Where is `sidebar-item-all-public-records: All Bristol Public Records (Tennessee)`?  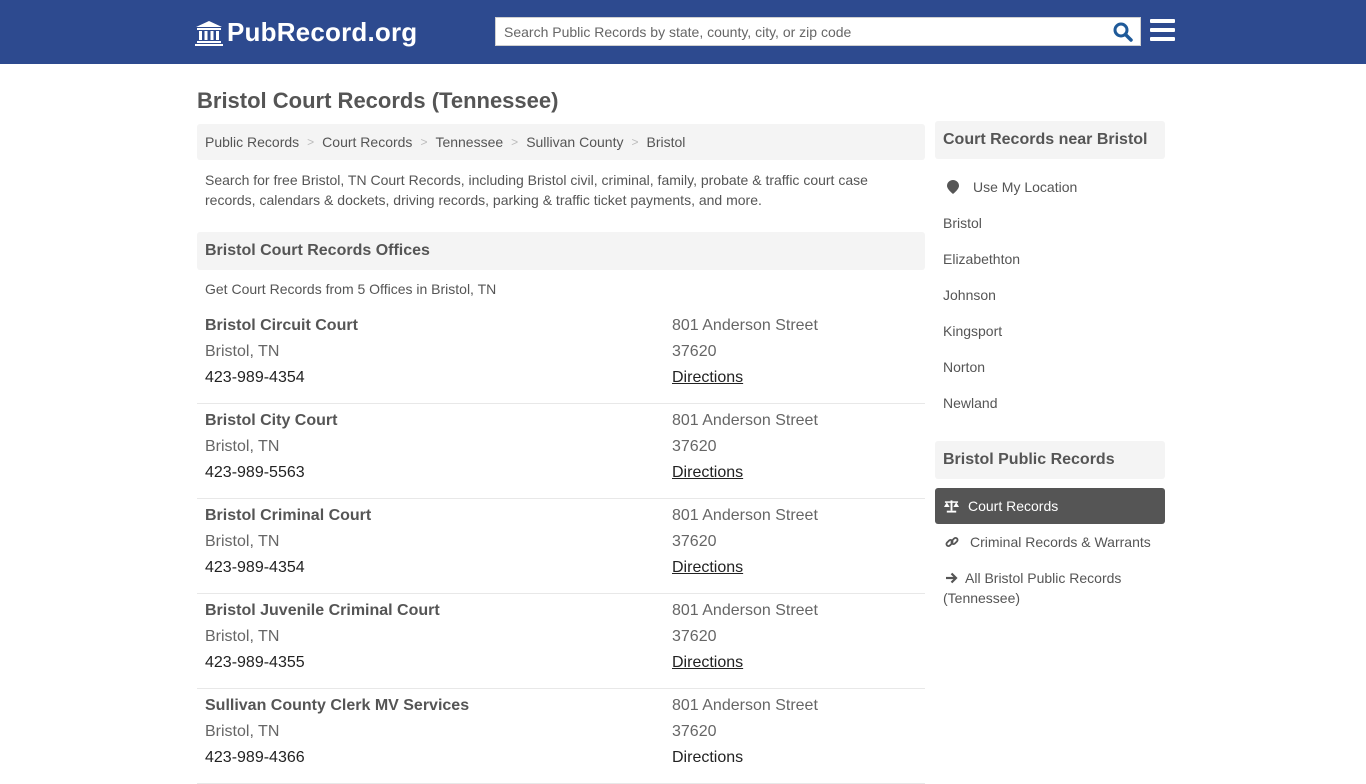 sidebar-item-all-public-records: All Bristol Public Records (Tennessee) is located at coordinates (1043, 588).